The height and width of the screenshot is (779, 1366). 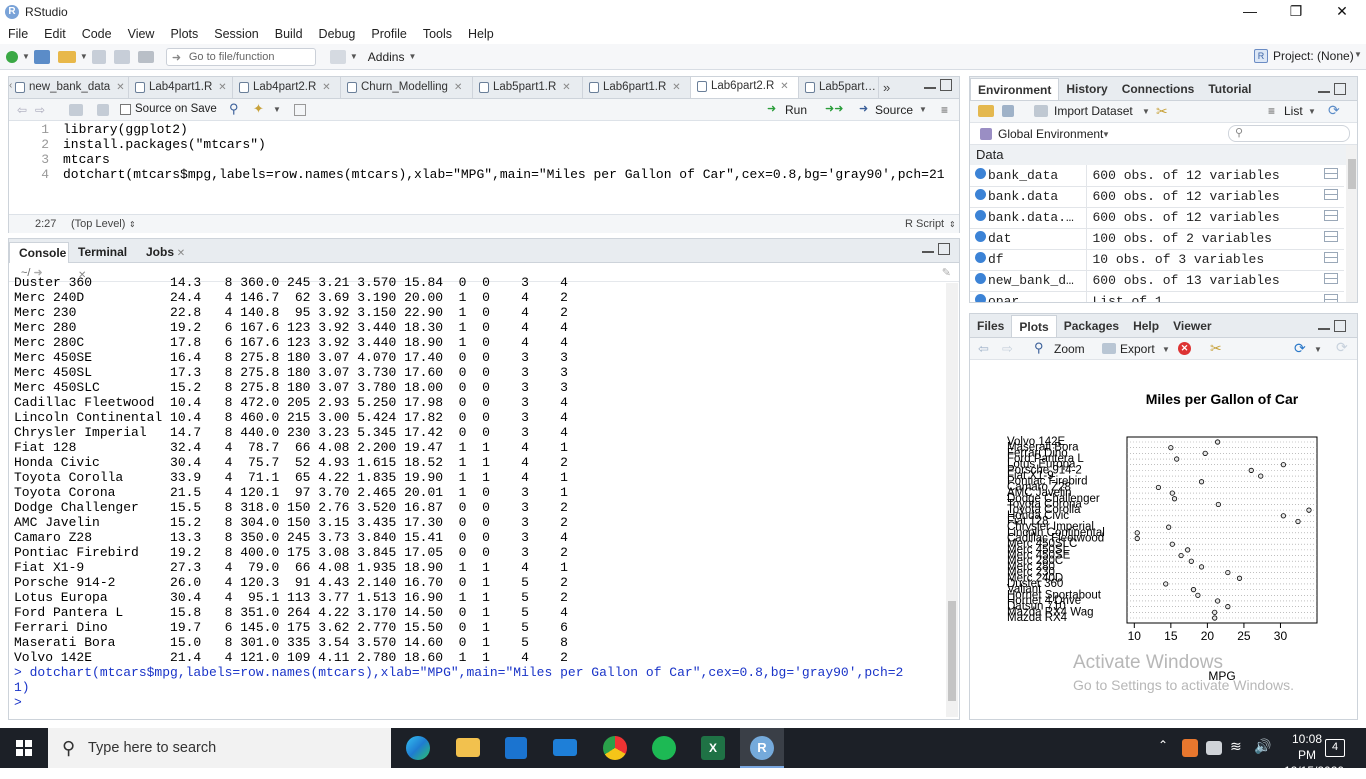 What do you see at coordinates (516, 748) in the screenshot?
I see `microsoft-store-icon` at bounding box center [516, 748].